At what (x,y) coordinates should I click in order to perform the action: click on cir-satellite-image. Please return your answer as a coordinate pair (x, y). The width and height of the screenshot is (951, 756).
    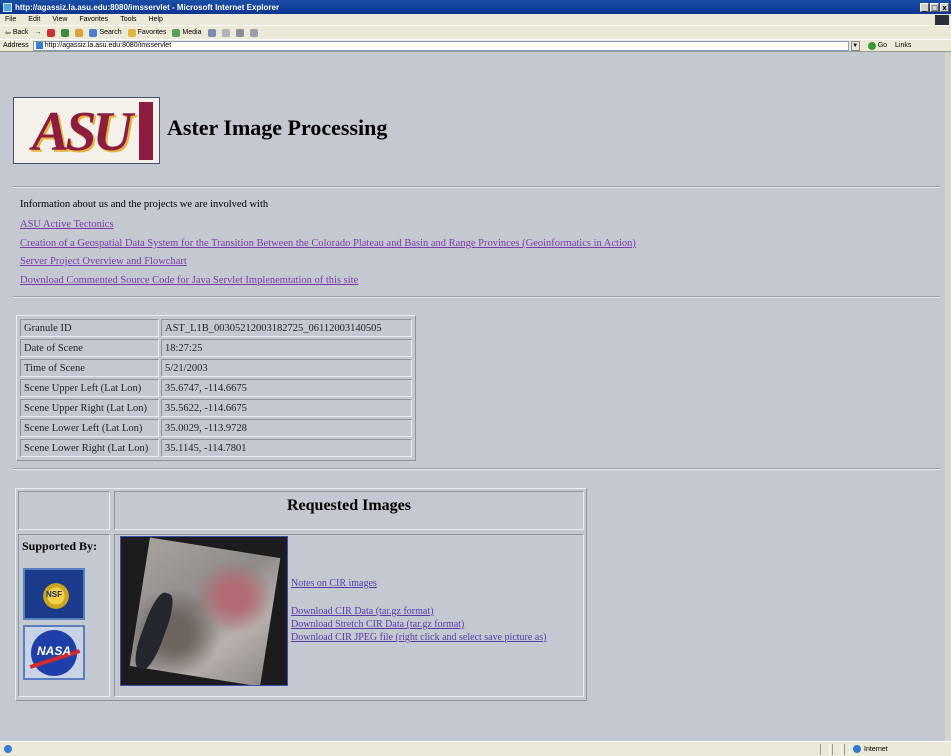
    Looking at the image, I should click on (204, 611).